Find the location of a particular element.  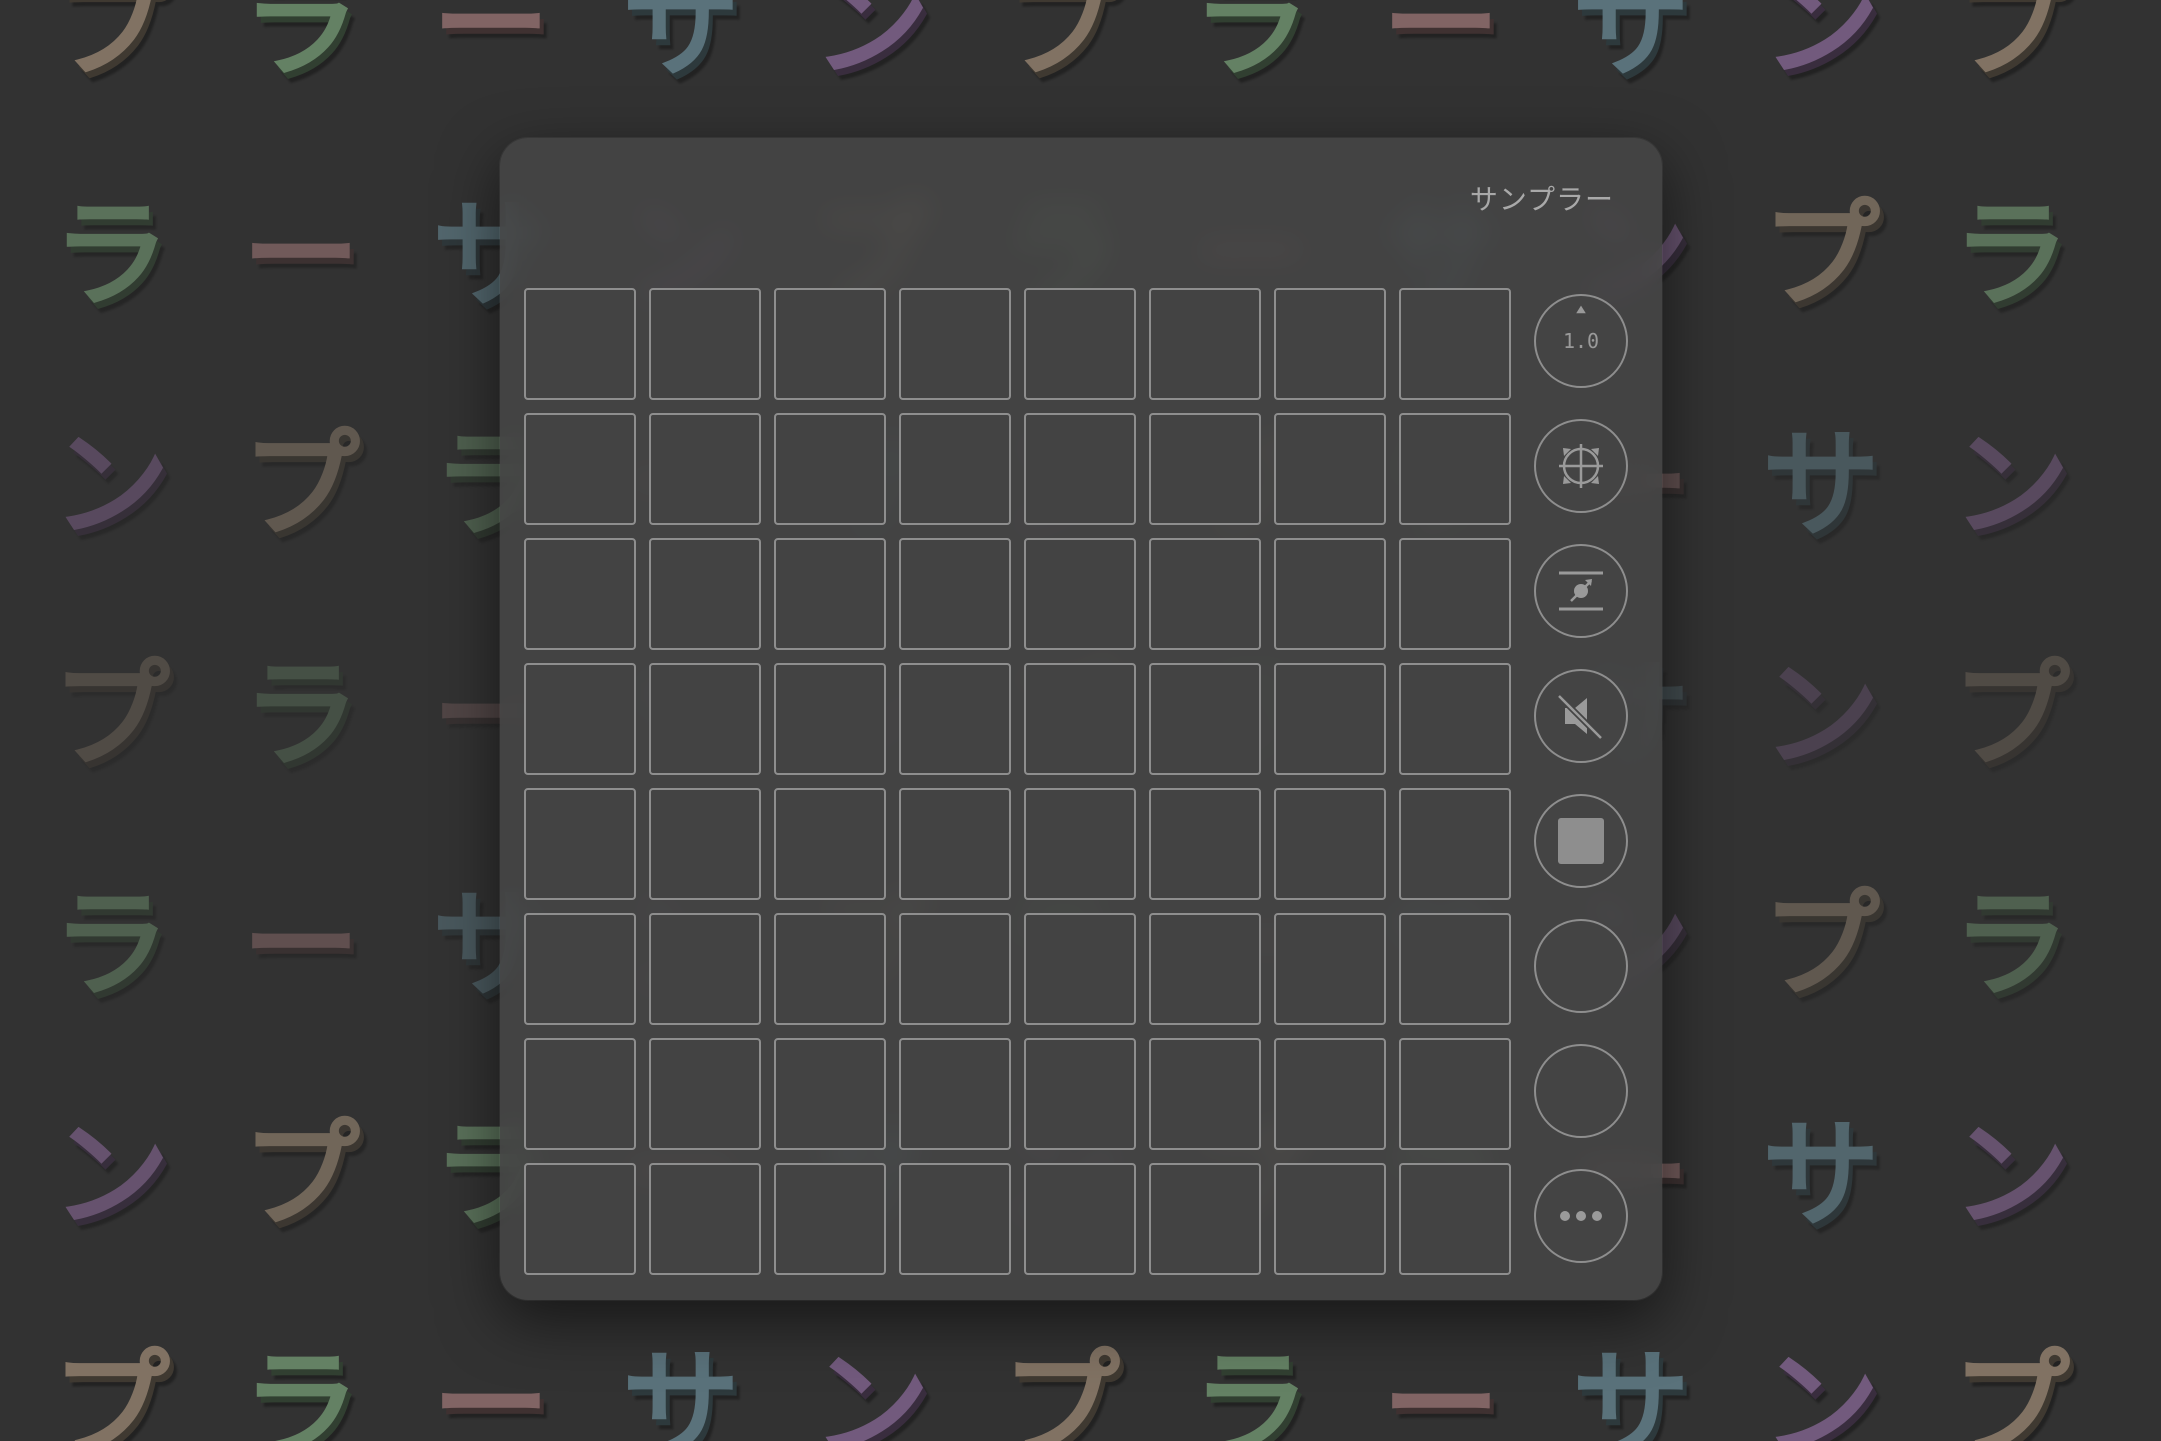

pad-r1-c5 is located at coordinates (1080, 344).